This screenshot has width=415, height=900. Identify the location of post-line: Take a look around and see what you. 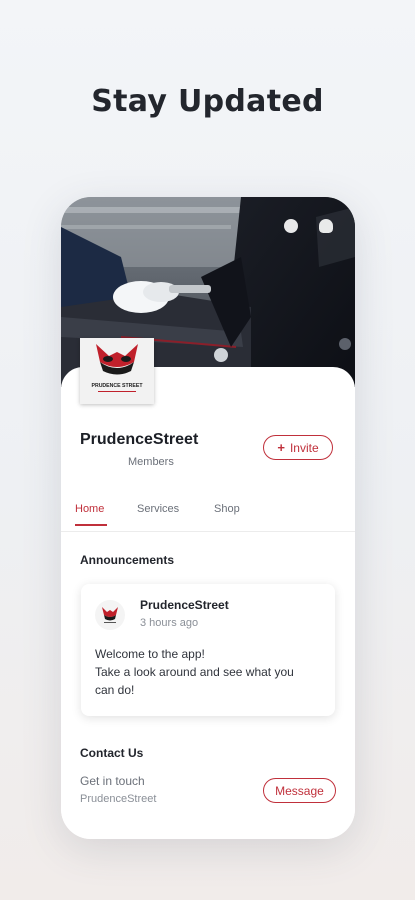
(194, 672).